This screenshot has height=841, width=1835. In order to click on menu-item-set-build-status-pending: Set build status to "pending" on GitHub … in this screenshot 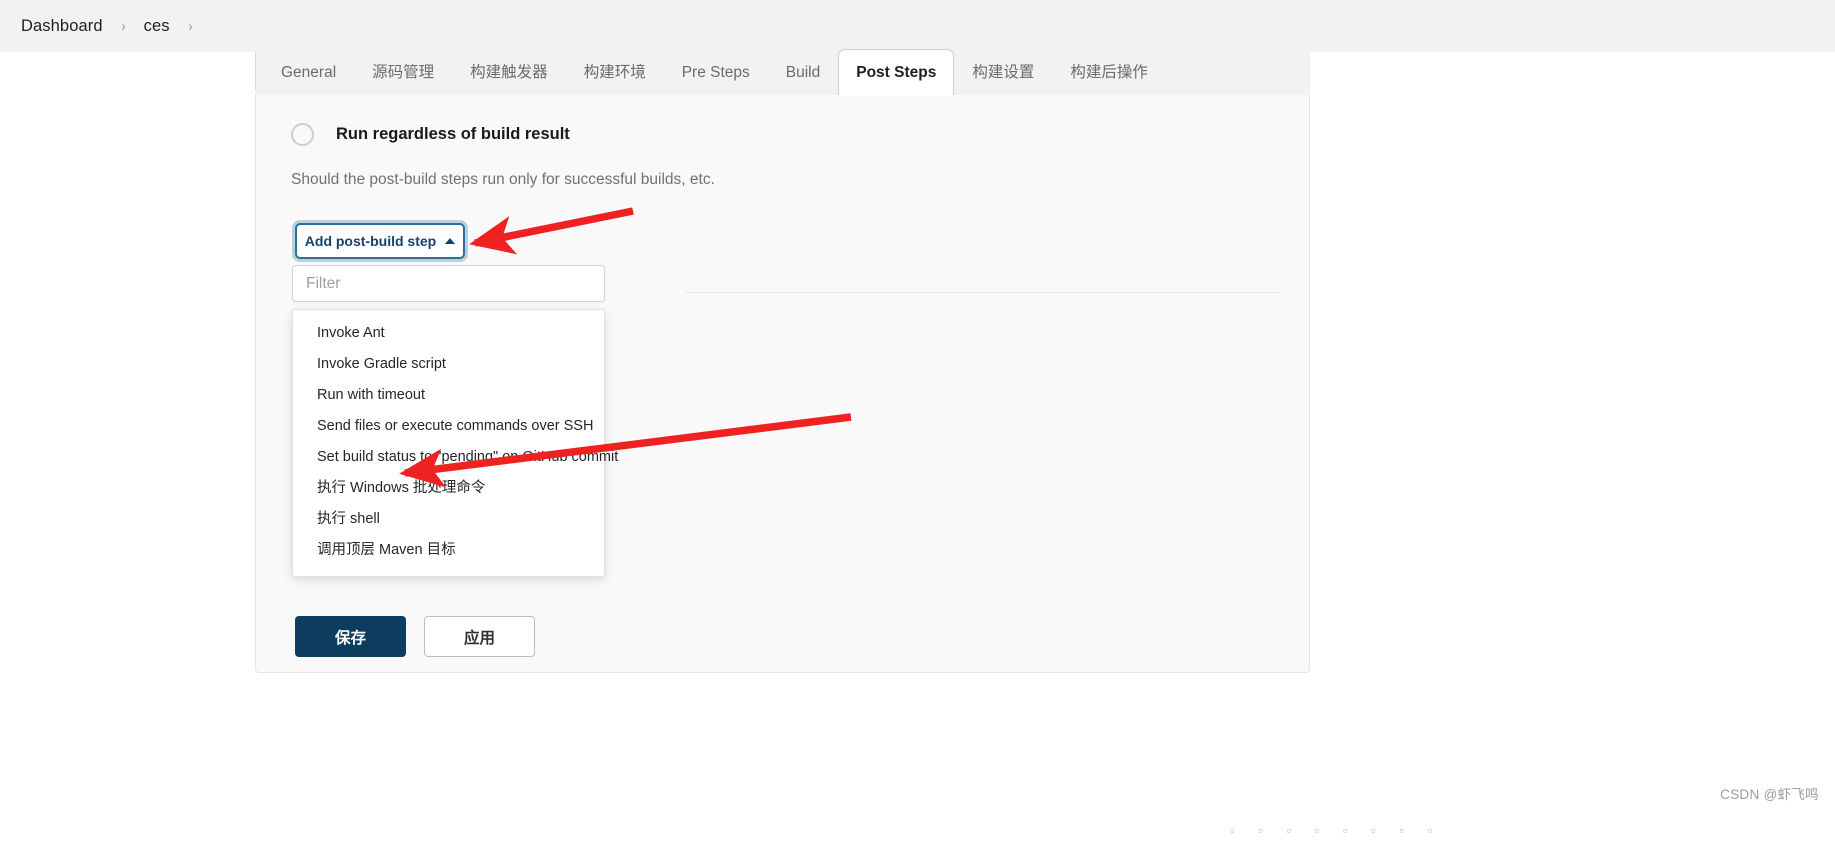, I will do `click(455, 457)`.